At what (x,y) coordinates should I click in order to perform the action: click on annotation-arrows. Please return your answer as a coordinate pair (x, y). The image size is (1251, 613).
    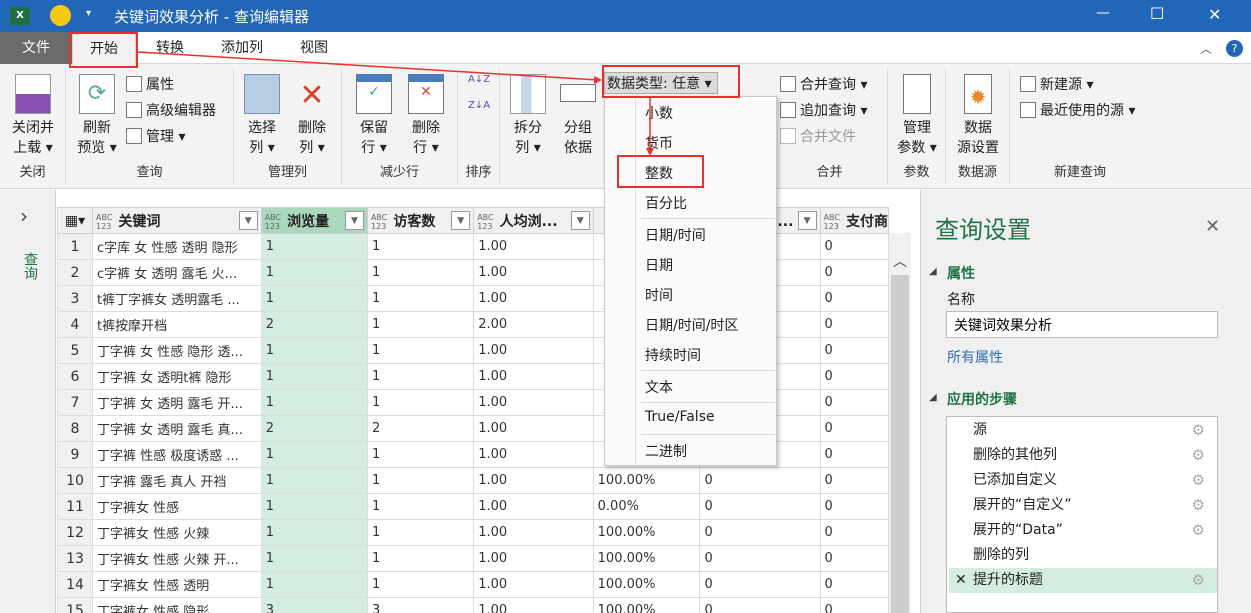
    Looking at the image, I should click on (395, 103).